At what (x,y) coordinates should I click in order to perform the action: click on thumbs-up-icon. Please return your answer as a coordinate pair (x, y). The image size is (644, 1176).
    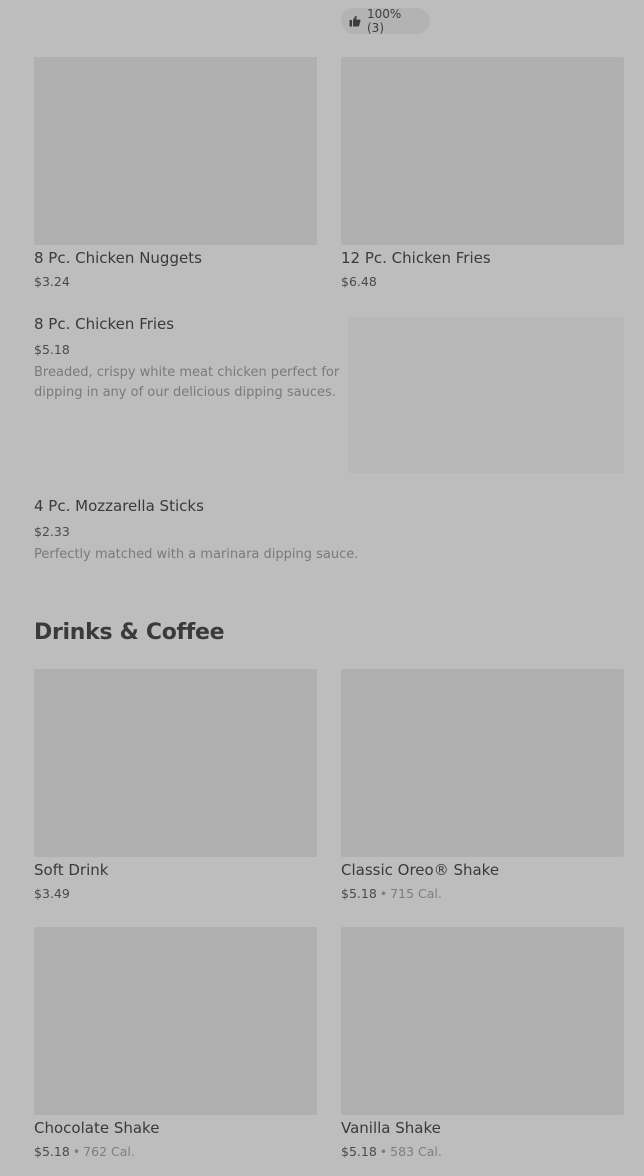
    Looking at the image, I should click on (355, 21).